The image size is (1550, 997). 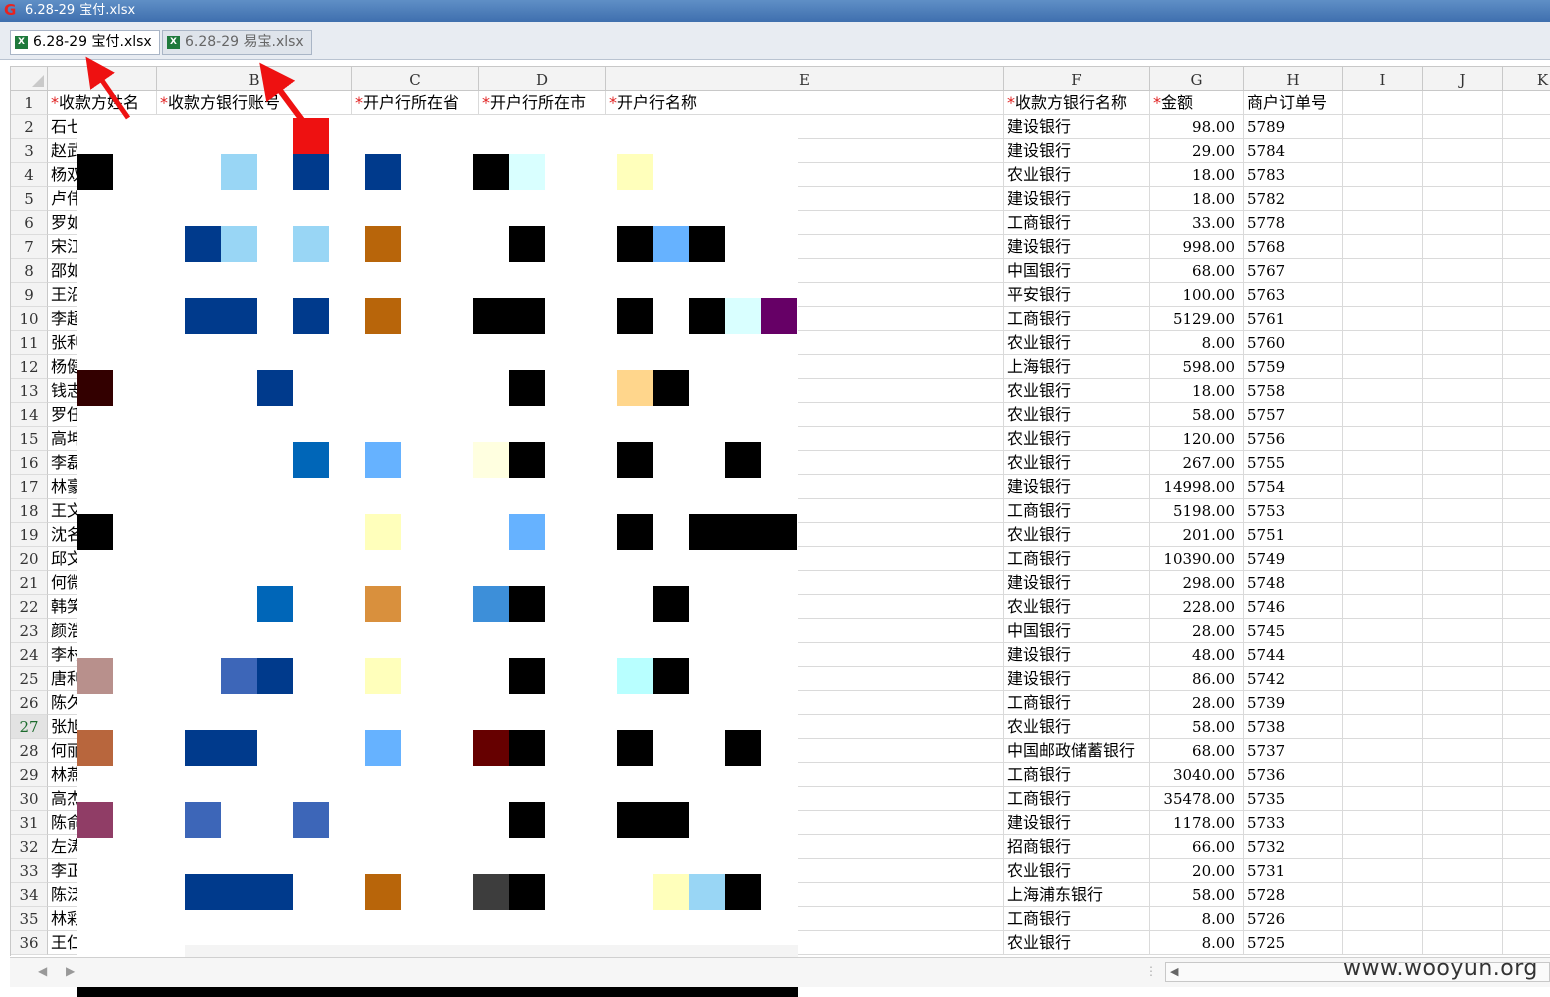 I want to click on row-header: 23, so click(x=29, y=631).